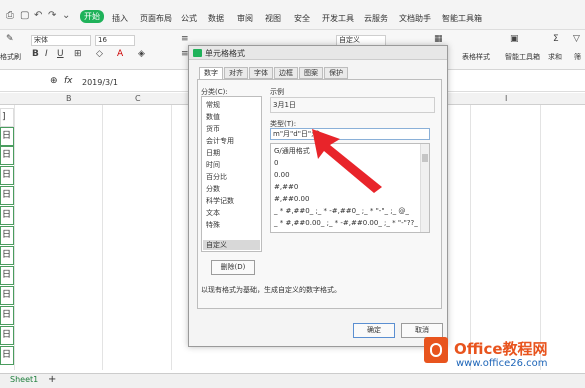 Image resolution: width=585 pixels, height=388 pixels. Describe the element at coordinates (341, 211) in the screenshot. I see `format-item: _ * #,##0_ ;_ * -#,##0_ ;_ * "-"_ ;_ @_` at that location.